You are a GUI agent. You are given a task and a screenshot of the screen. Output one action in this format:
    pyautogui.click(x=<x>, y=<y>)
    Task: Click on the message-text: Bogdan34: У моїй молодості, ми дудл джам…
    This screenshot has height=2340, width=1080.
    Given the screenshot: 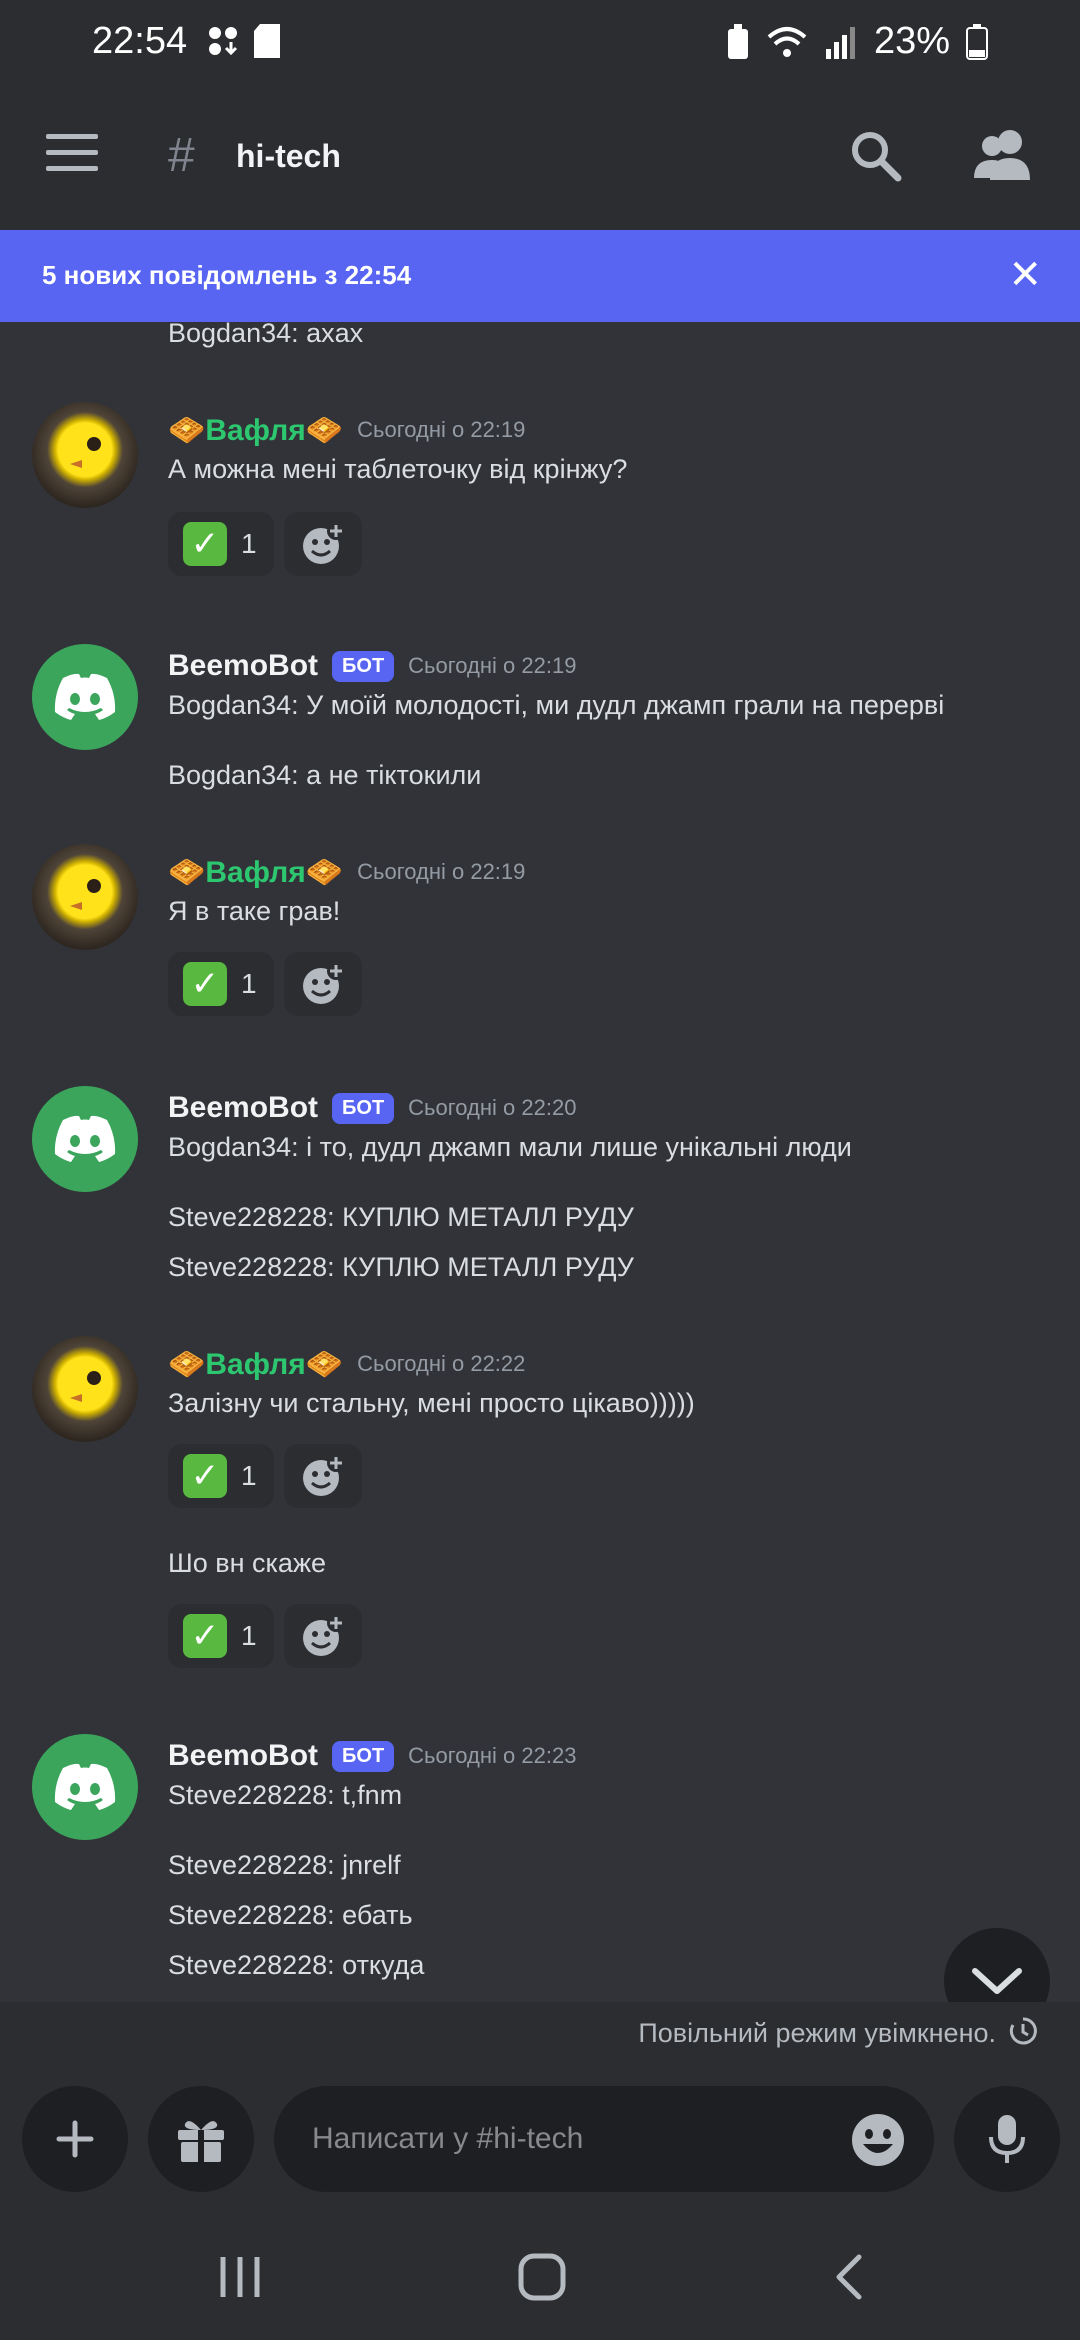 What is the action you would take?
    pyautogui.click(x=556, y=705)
    